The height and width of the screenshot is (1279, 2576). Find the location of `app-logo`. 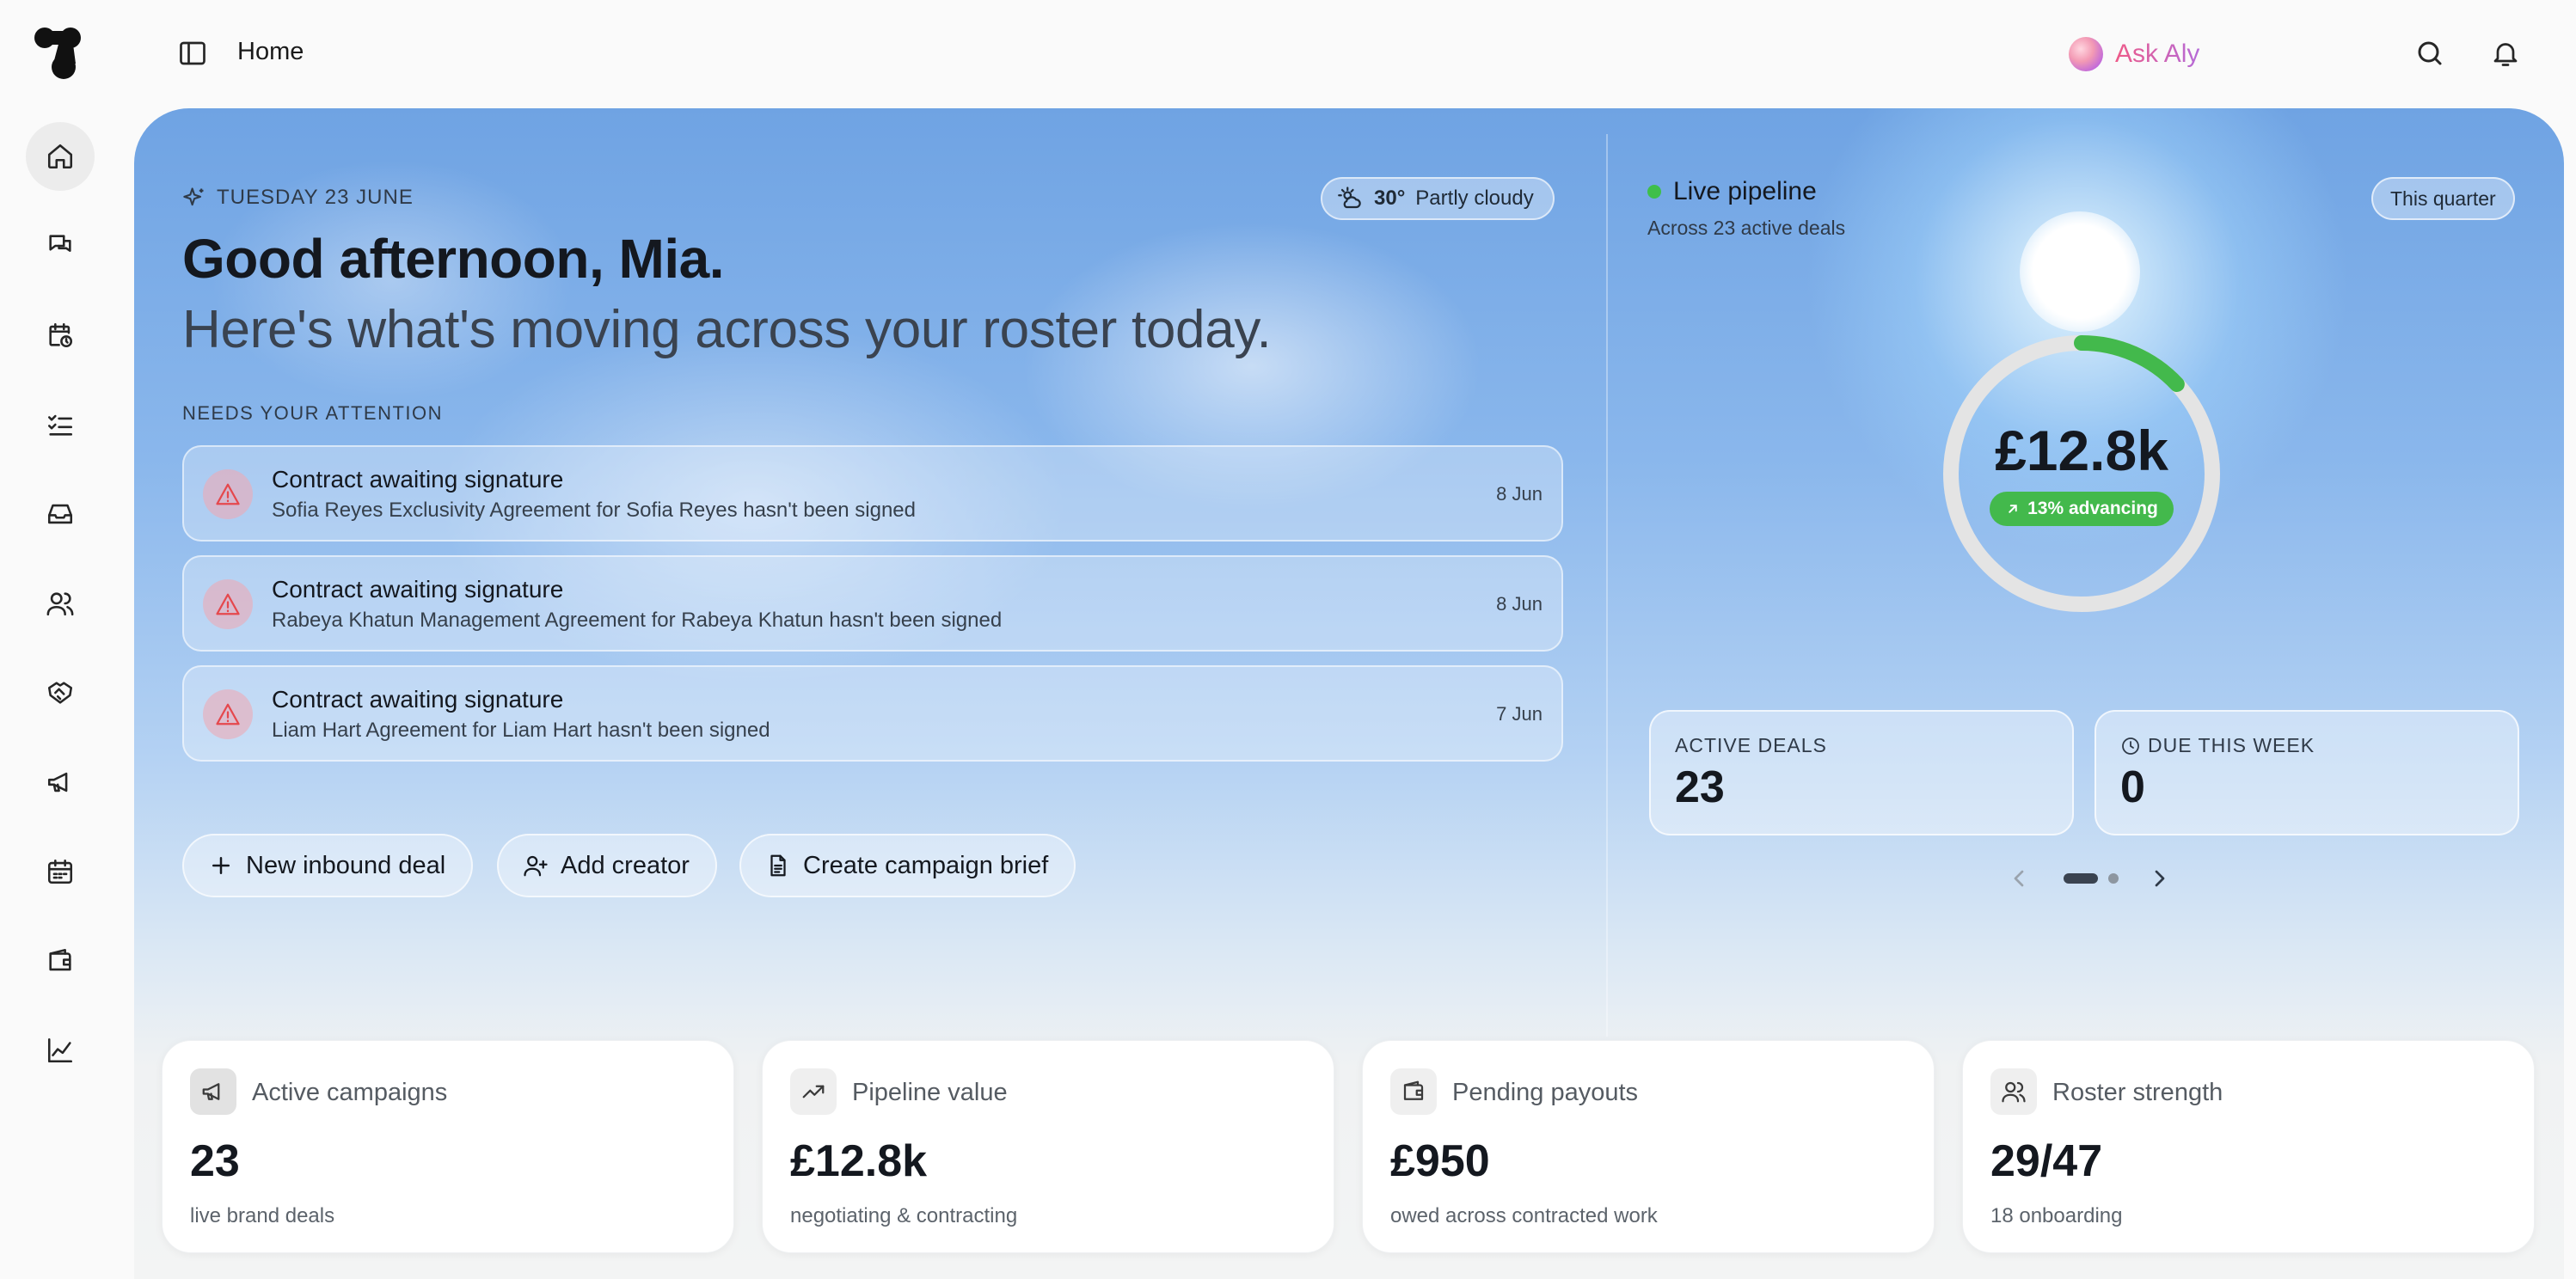

app-logo is located at coordinates (60, 53).